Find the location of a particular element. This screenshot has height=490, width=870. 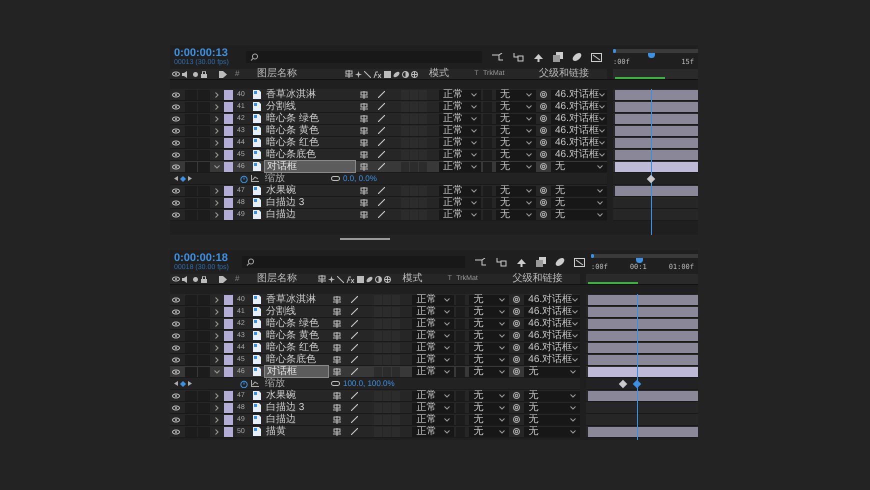

layer-name: 暗心条 黄色 is located at coordinates (297, 335).